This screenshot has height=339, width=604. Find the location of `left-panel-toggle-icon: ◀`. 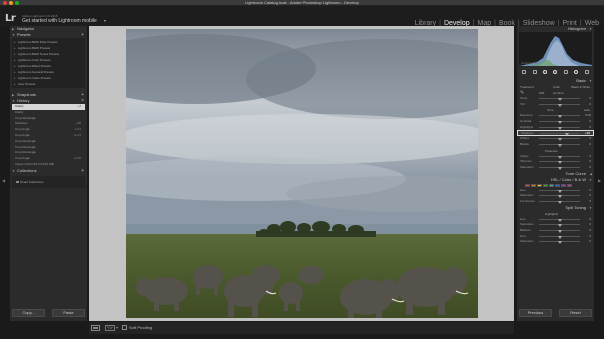

left-panel-toggle-icon: ◀ is located at coordinates (3, 180).